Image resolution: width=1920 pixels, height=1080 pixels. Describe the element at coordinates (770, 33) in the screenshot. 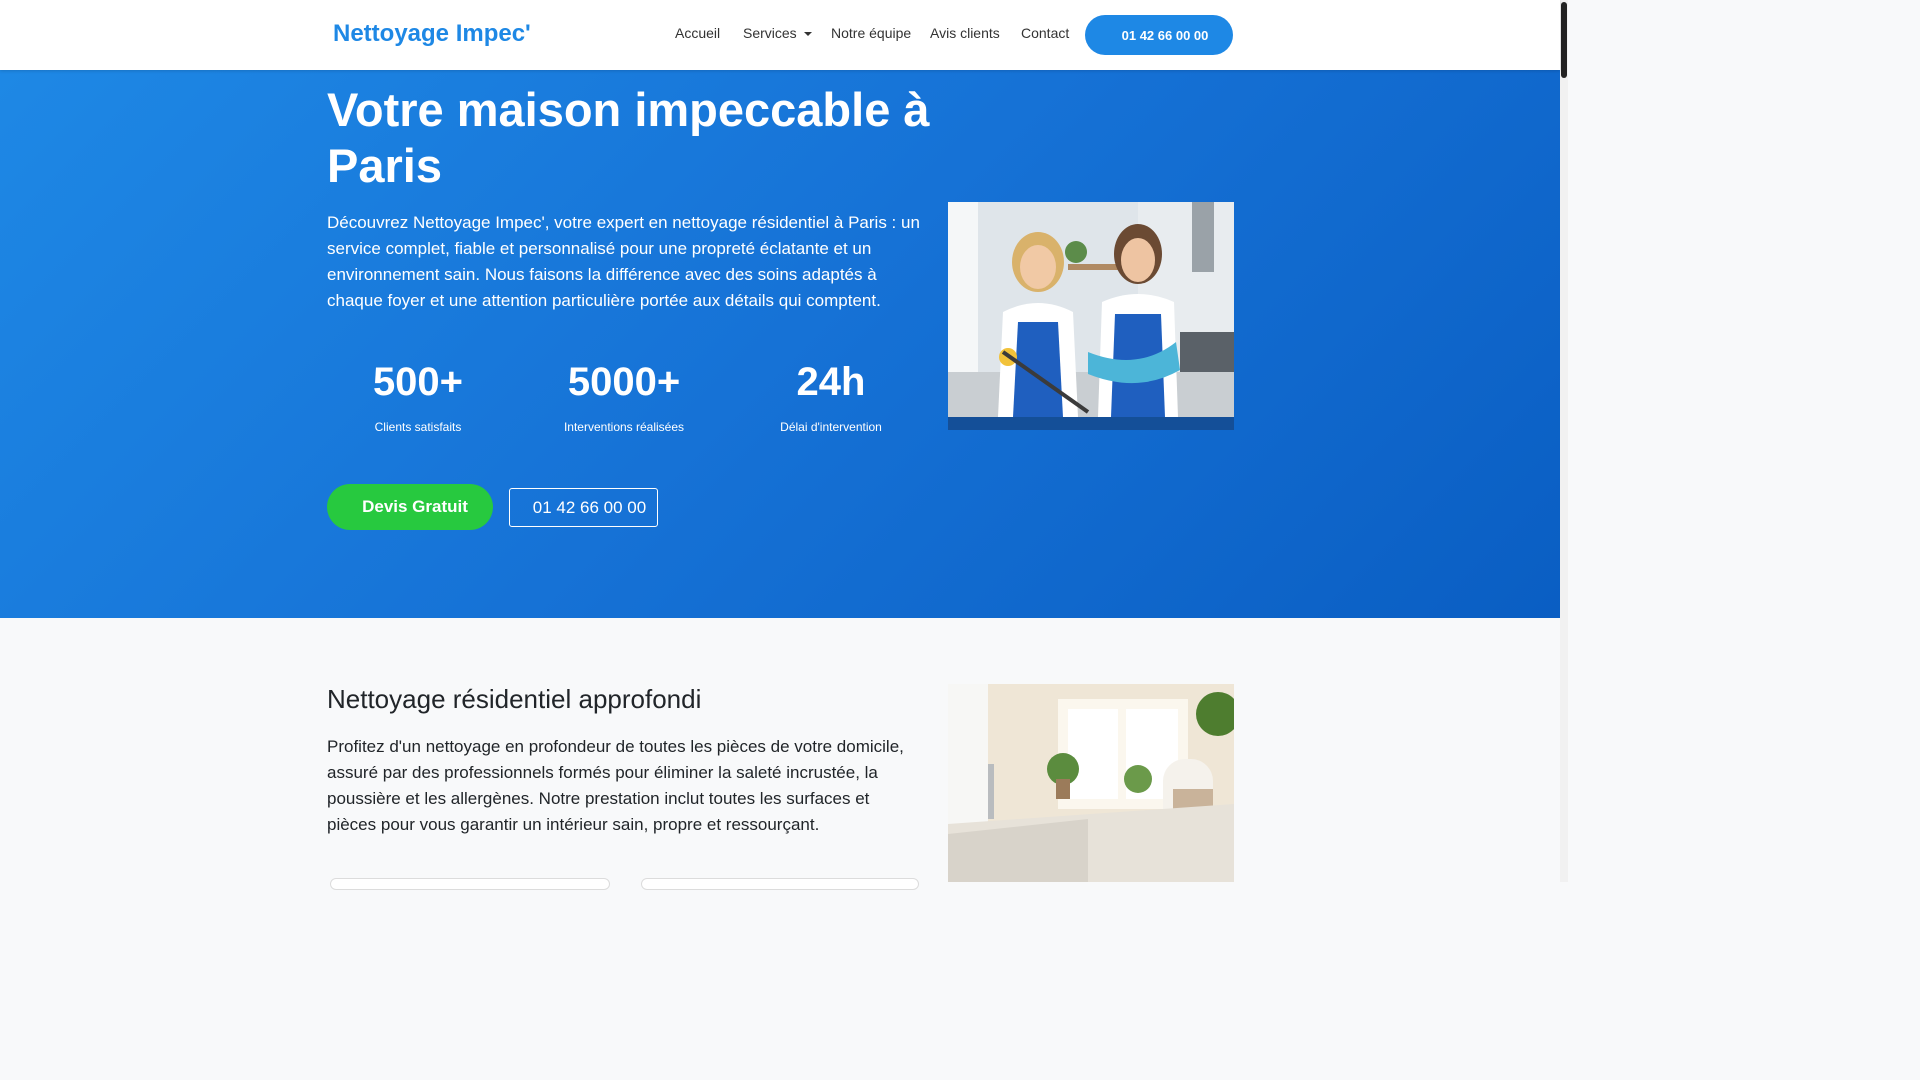

I see `nav-link-services-label: Services` at that location.